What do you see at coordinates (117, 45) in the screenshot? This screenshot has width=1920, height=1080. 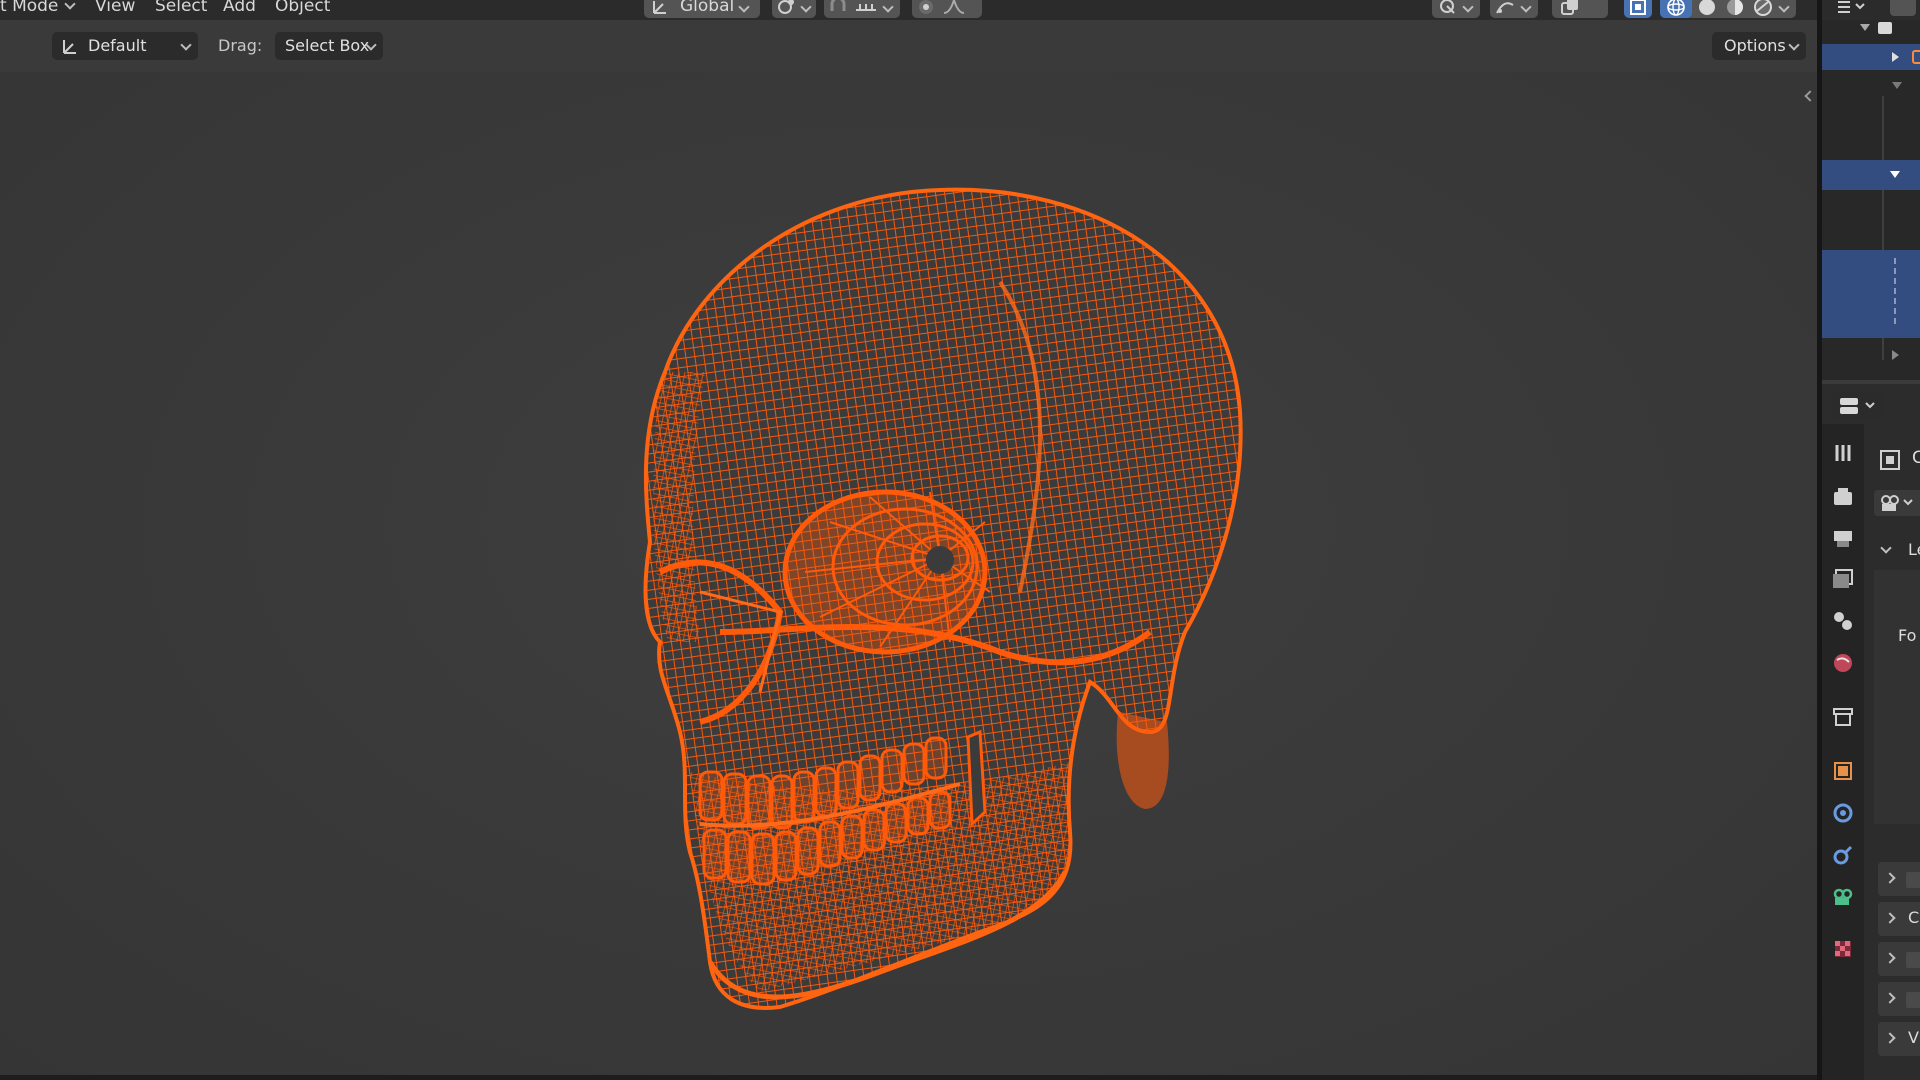 I see `orientation-value: Default` at bounding box center [117, 45].